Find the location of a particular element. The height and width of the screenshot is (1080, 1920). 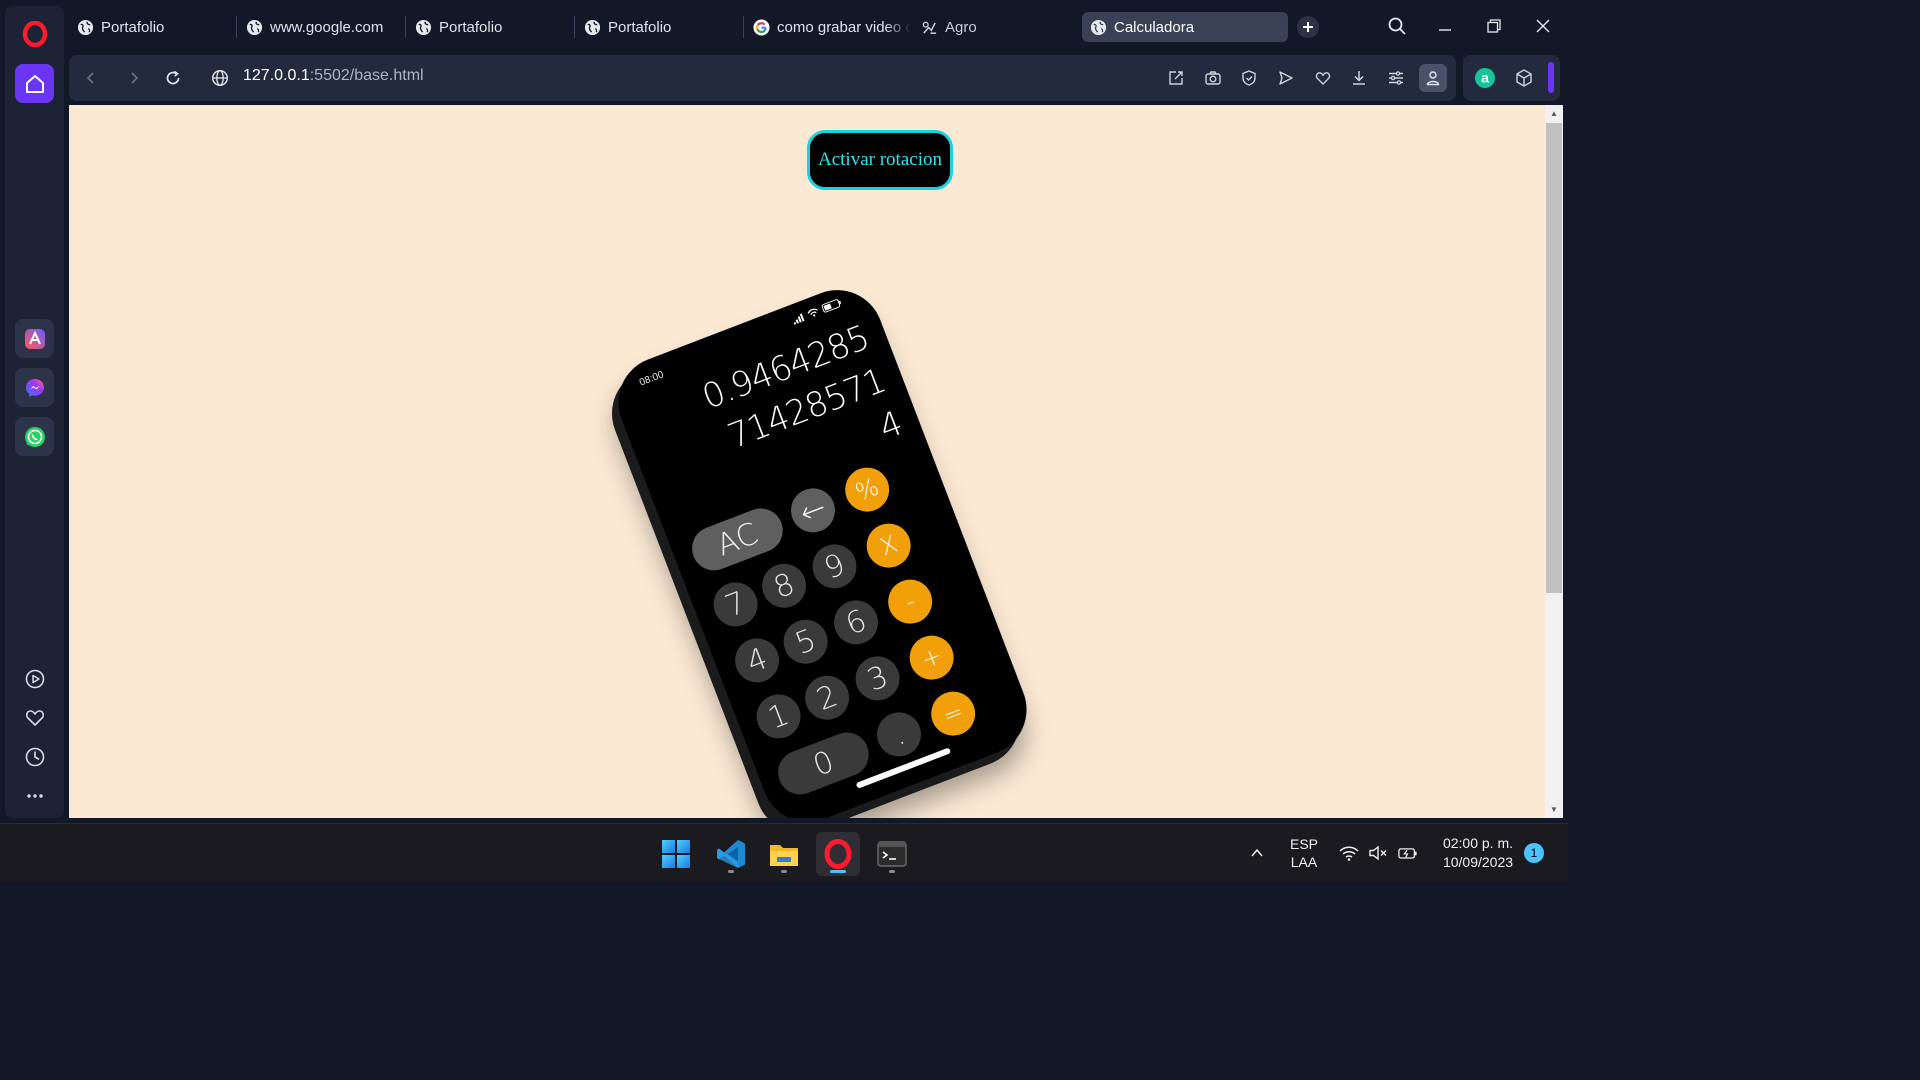

terminal-icon is located at coordinates (892, 854).